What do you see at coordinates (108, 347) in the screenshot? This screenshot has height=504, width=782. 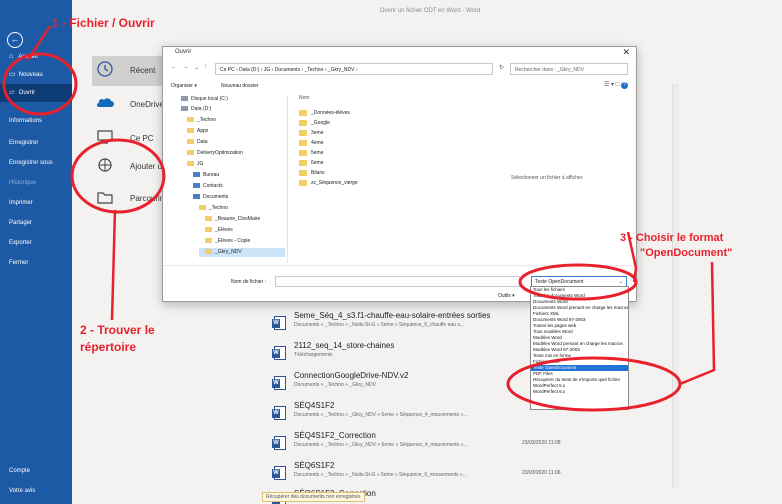 I see `annotation-step-2-line2: répertoire` at bounding box center [108, 347].